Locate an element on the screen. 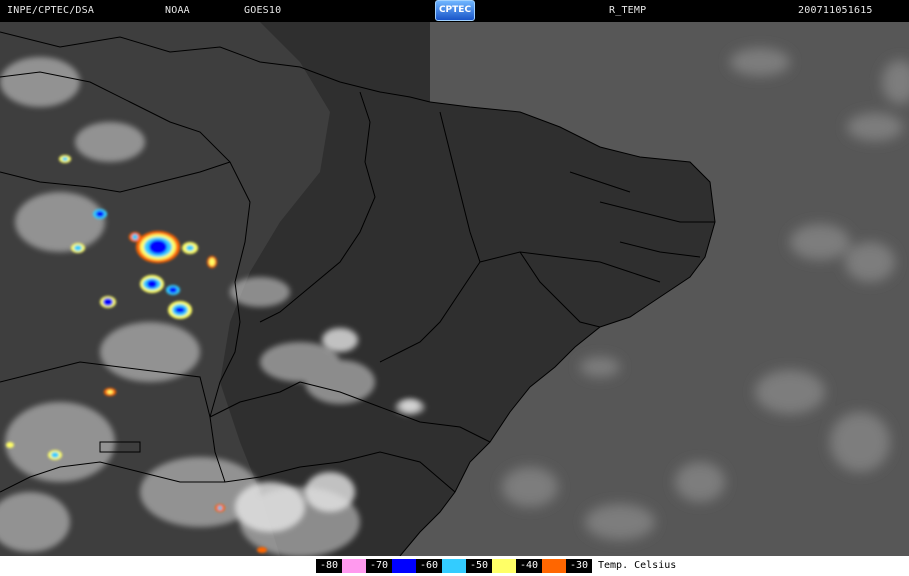 The height and width of the screenshot is (576, 909). satellite-label: GOES10 is located at coordinates (263, 10).